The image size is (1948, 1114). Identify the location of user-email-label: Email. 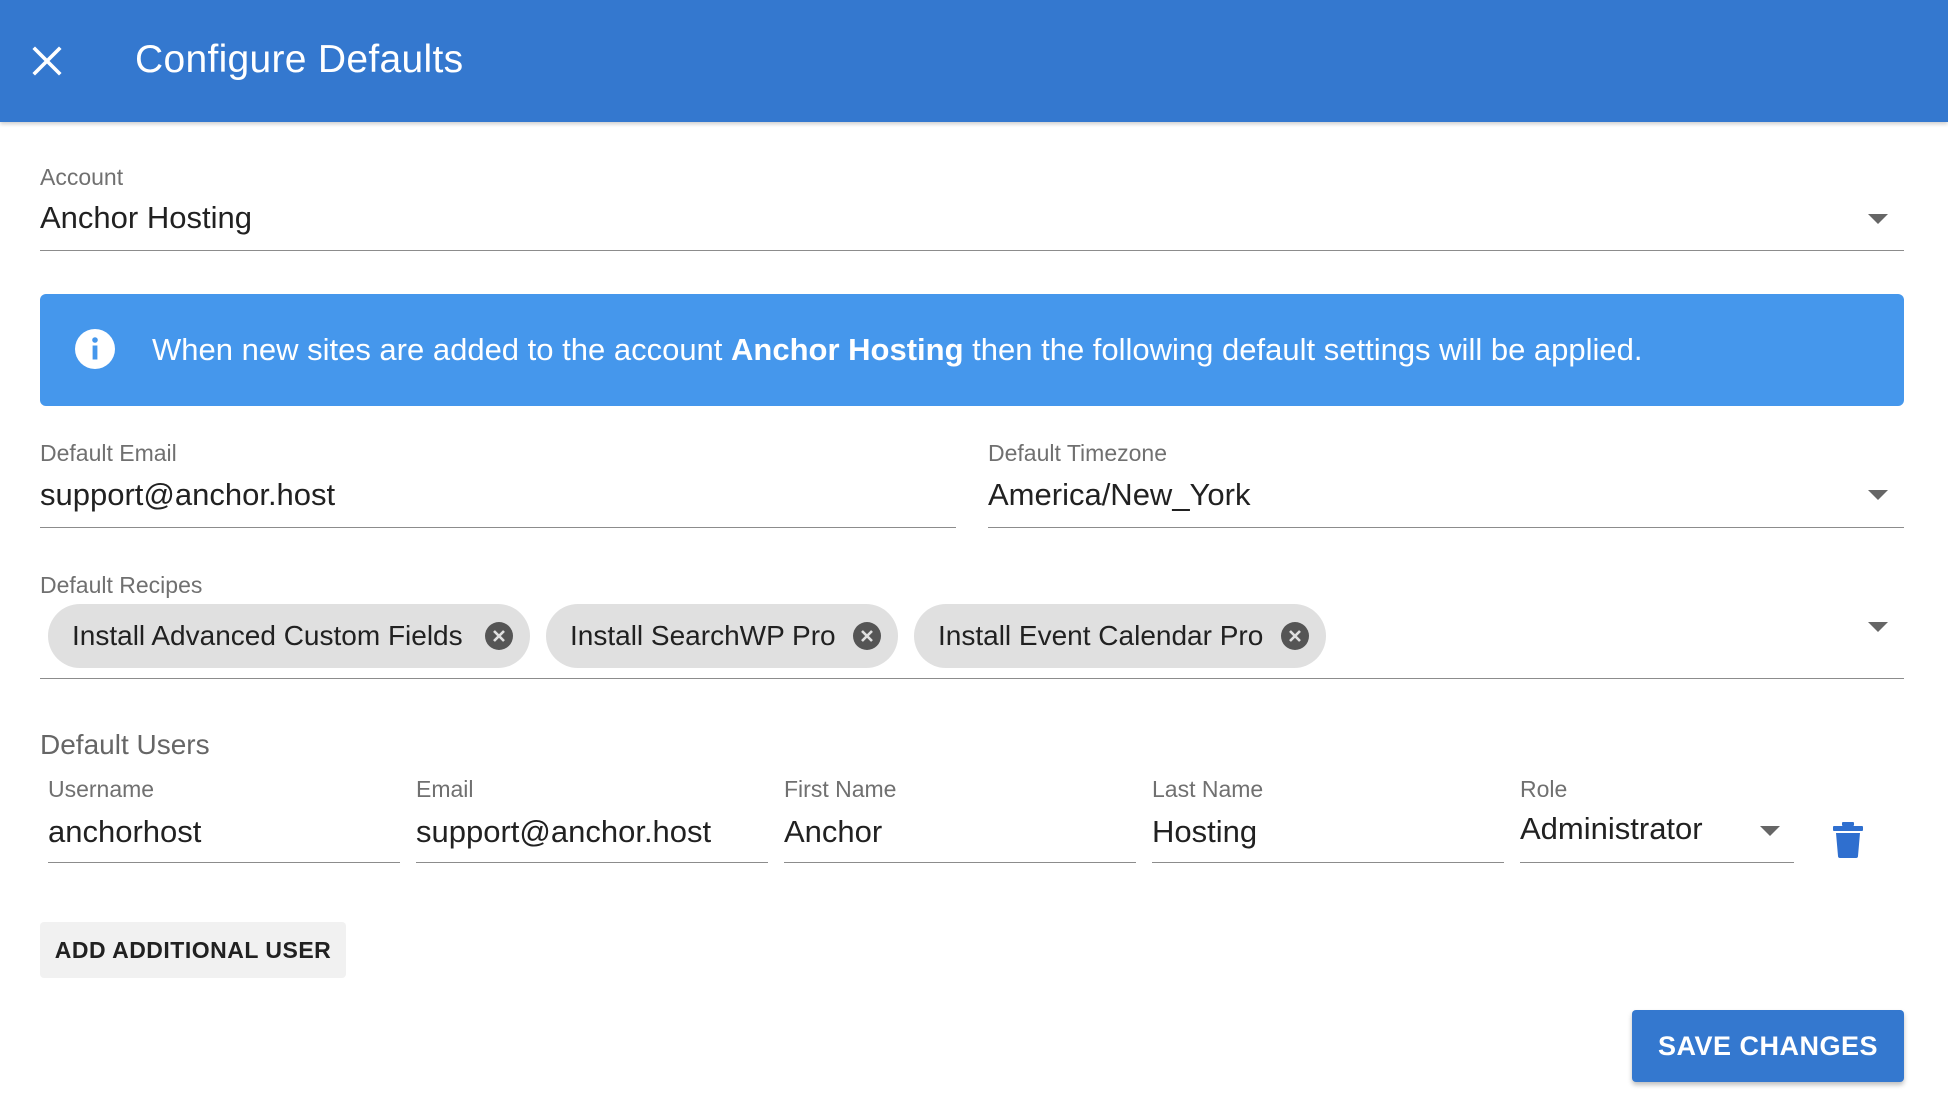
(445, 789).